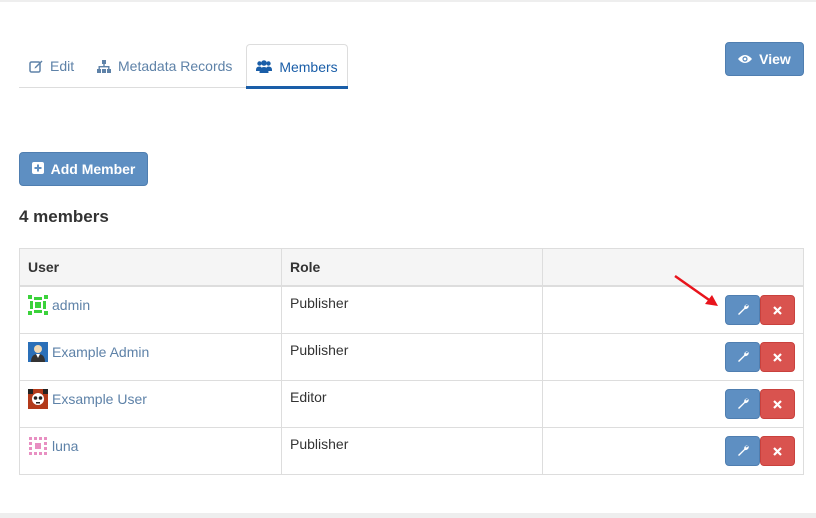  I want to click on user-name: Example Admin, so click(101, 352).